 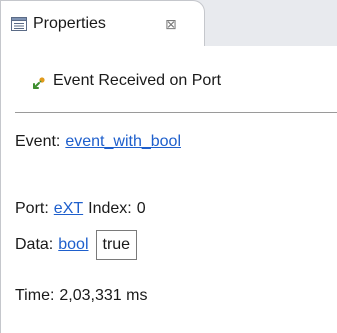 I want to click on data-row: Data: bool true, so click(x=76, y=245).